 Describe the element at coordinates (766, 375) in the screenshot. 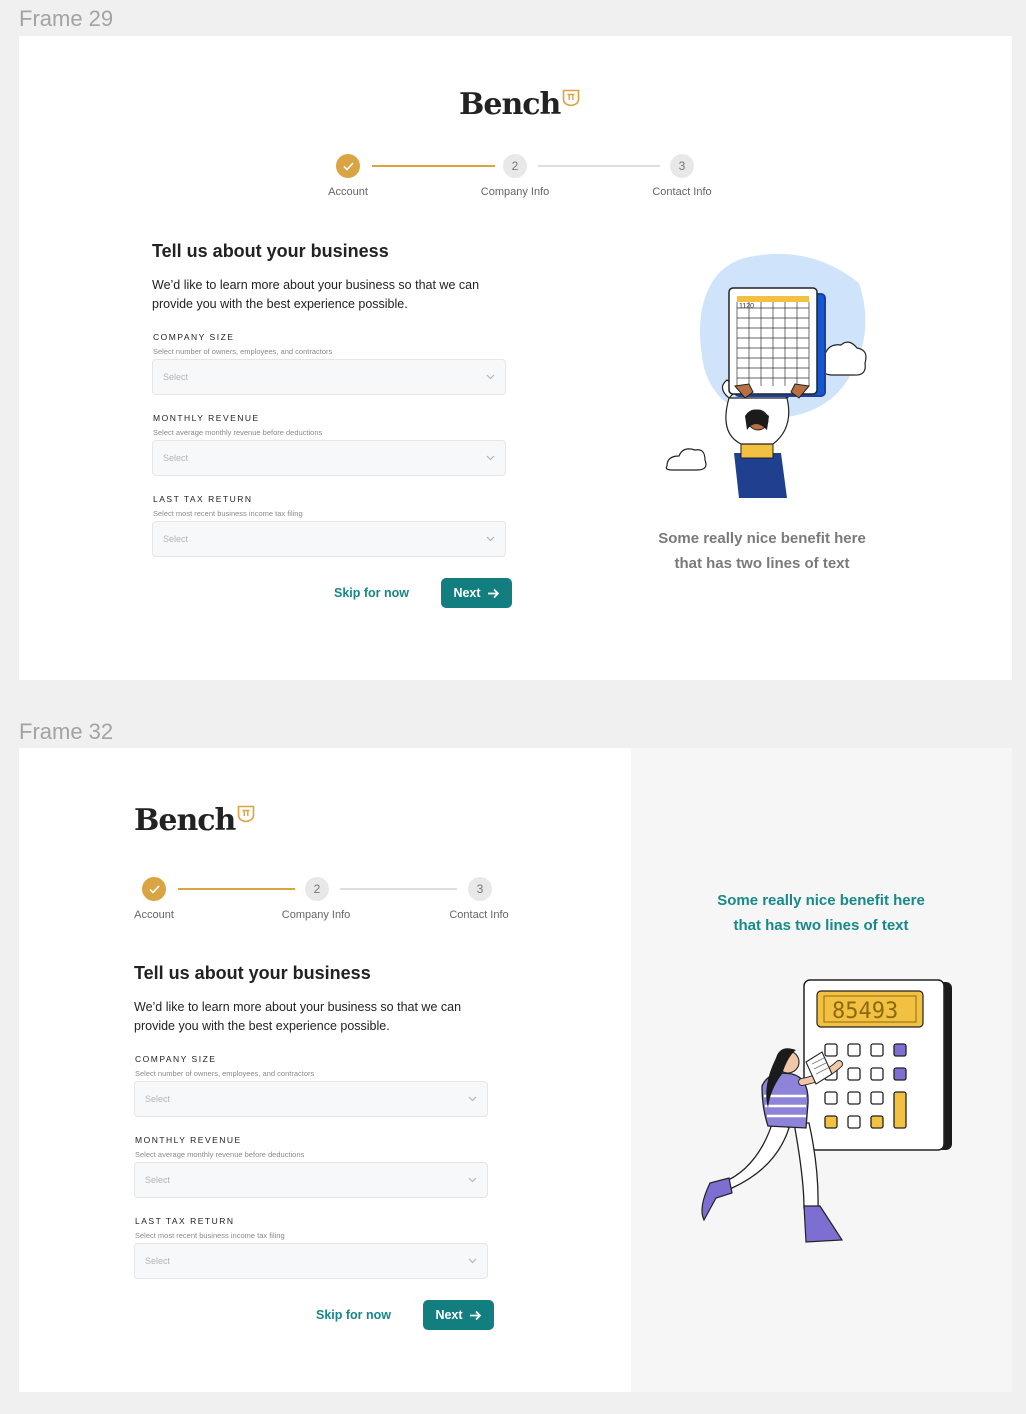

I see `tax-form-illustration: 1120` at that location.